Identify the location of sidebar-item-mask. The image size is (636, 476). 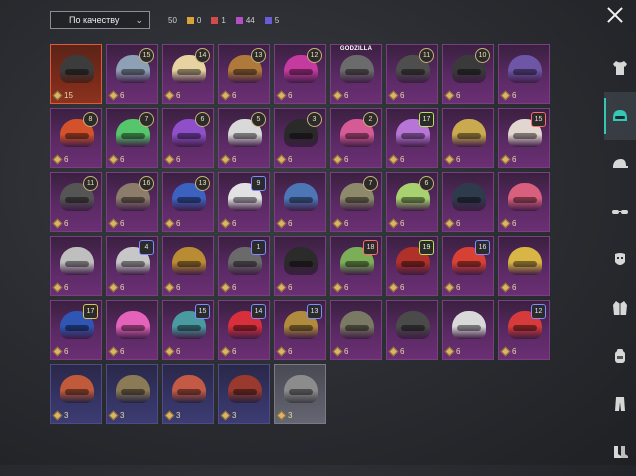
(620, 260).